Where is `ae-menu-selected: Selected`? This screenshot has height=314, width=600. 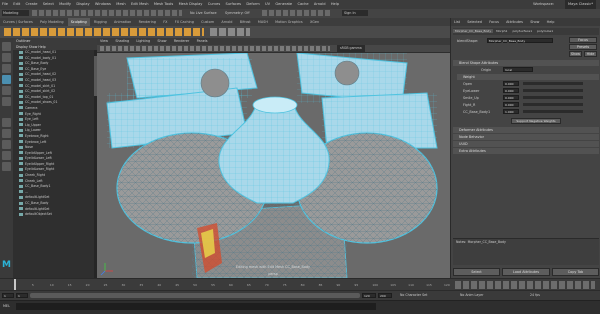
ae-menu-selected: Selected is located at coordinates (474, 22).